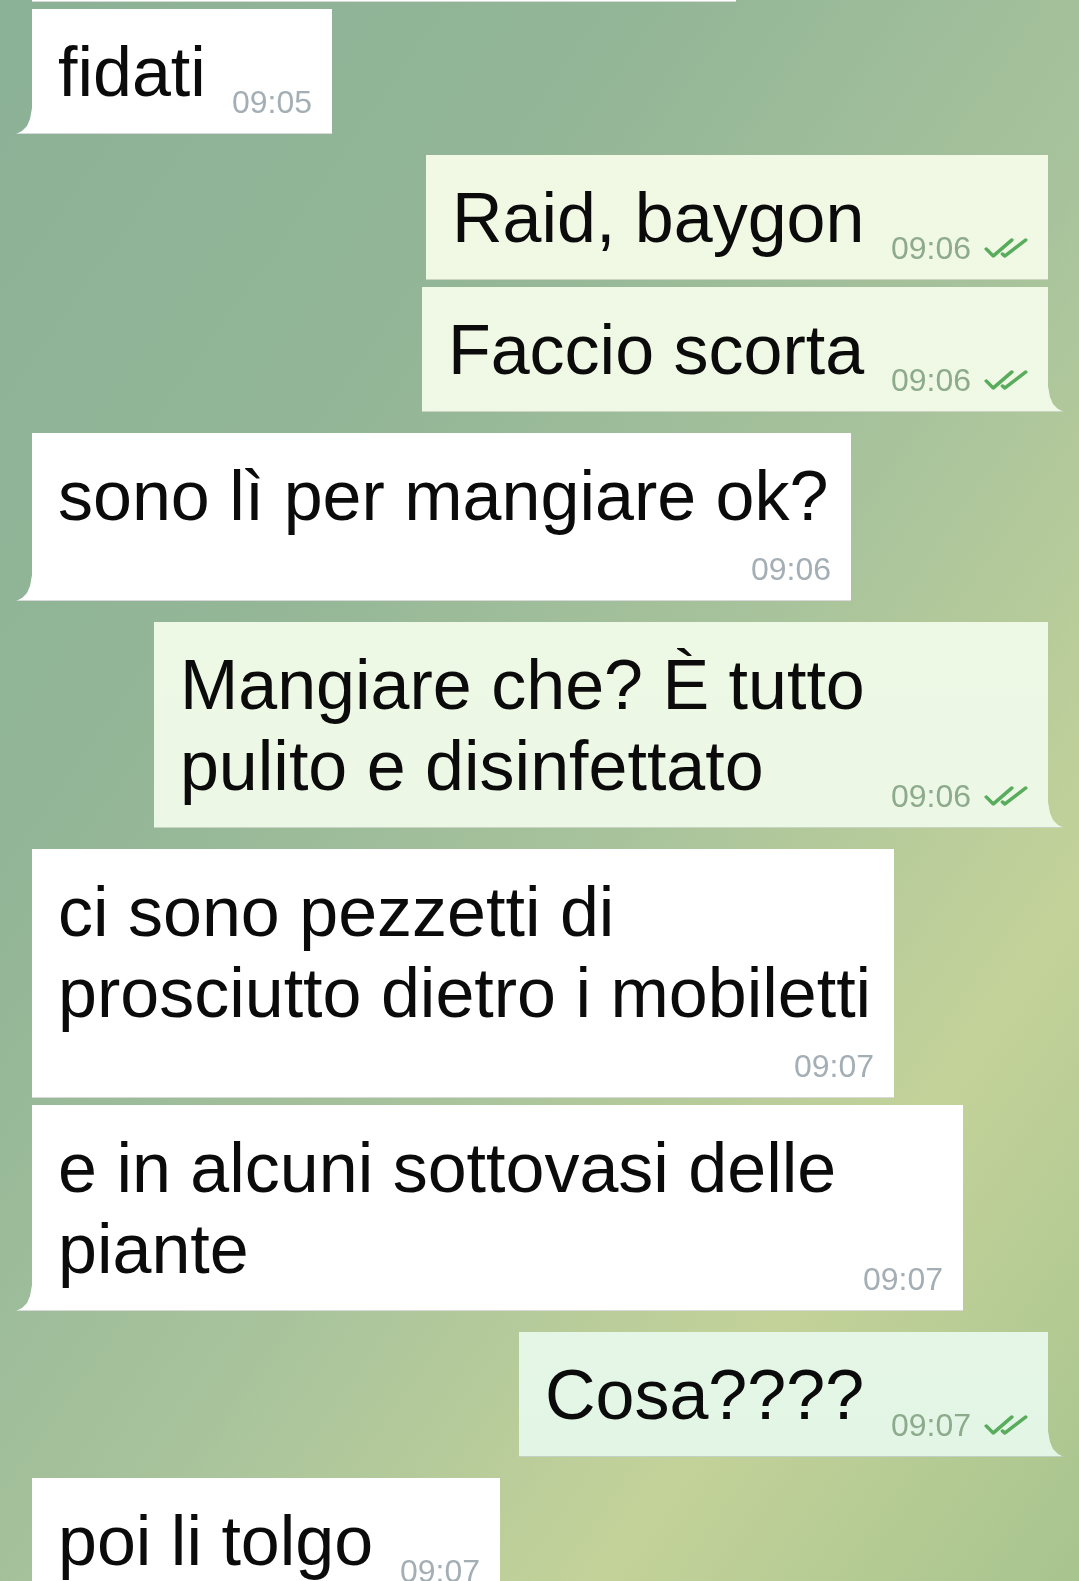 The width and height of the screenshot is (1079, 1581). I want to click on message-text: Mangiare che? È tutto pulito e disinfettato, so click(522, 726).